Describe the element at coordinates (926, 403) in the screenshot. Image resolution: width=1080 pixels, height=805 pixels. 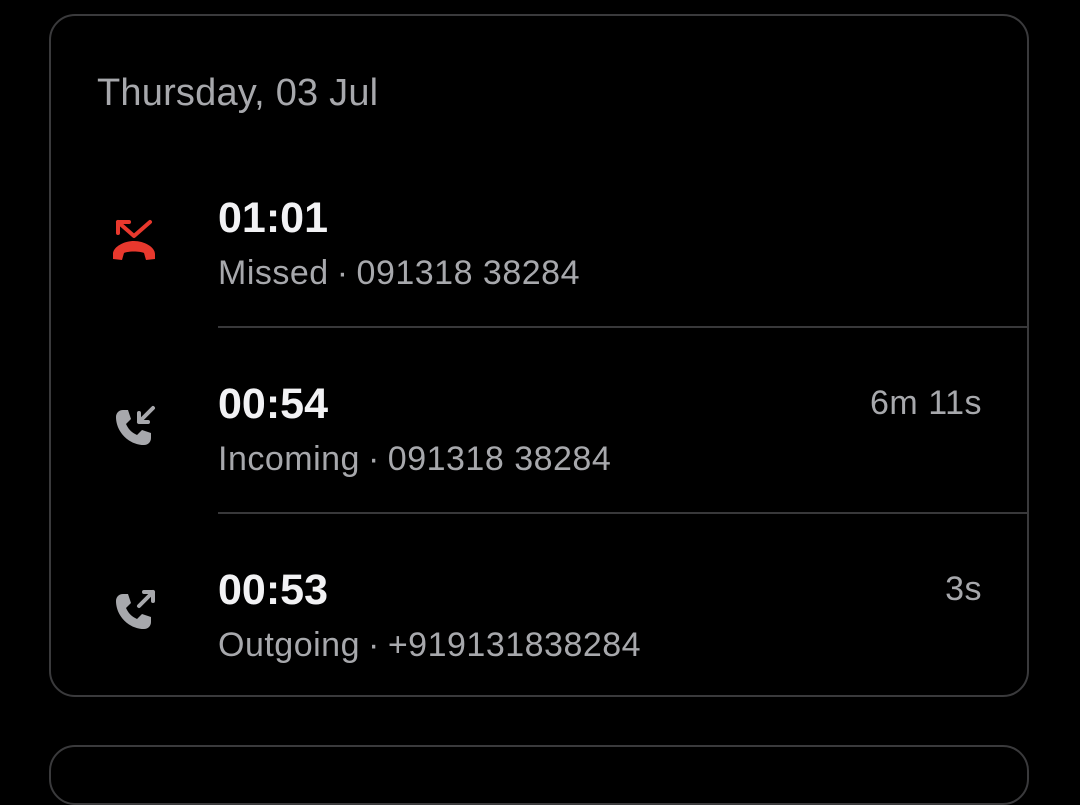
I see `call-duration: 6m 11s` at that location.